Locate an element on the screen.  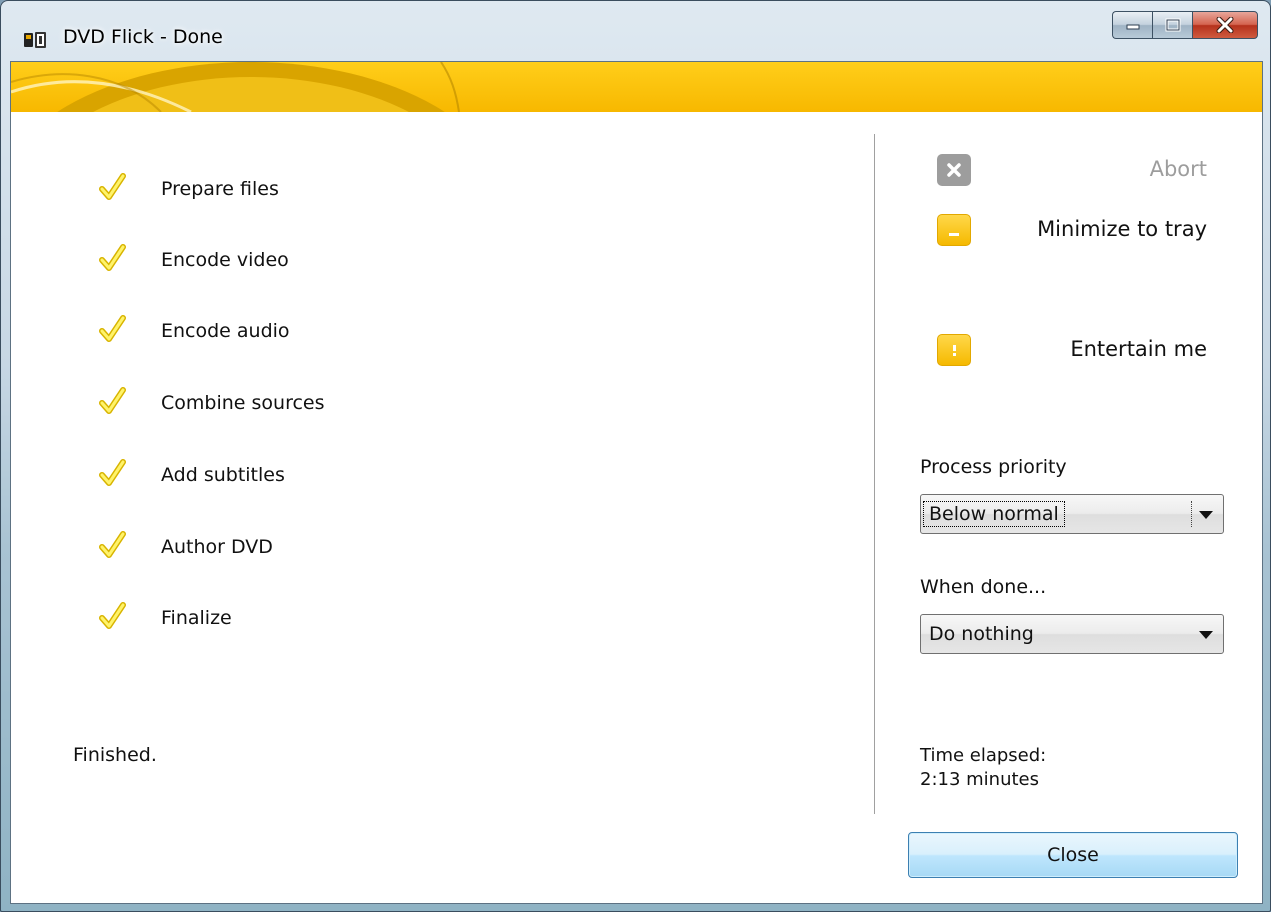
window-title: DVD Flick - Done is located at coordinates (143, 37).